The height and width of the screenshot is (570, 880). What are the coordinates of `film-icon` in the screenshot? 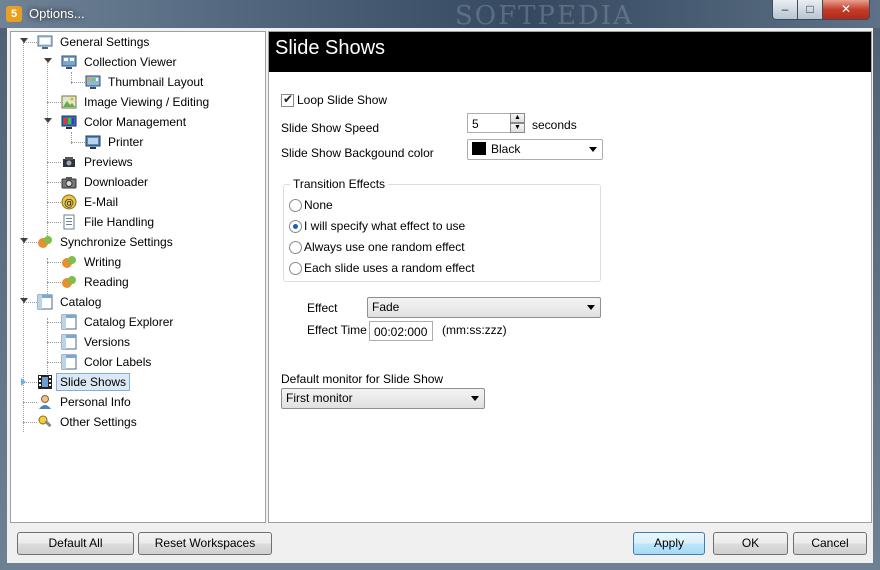 It's located at (45, 382).